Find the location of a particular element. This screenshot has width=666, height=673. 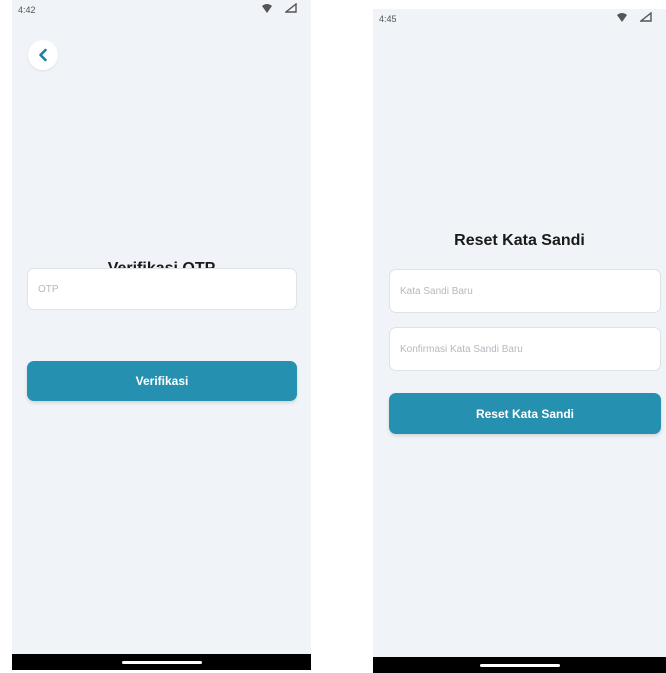

otp-input is located at coordinates (162, 289).